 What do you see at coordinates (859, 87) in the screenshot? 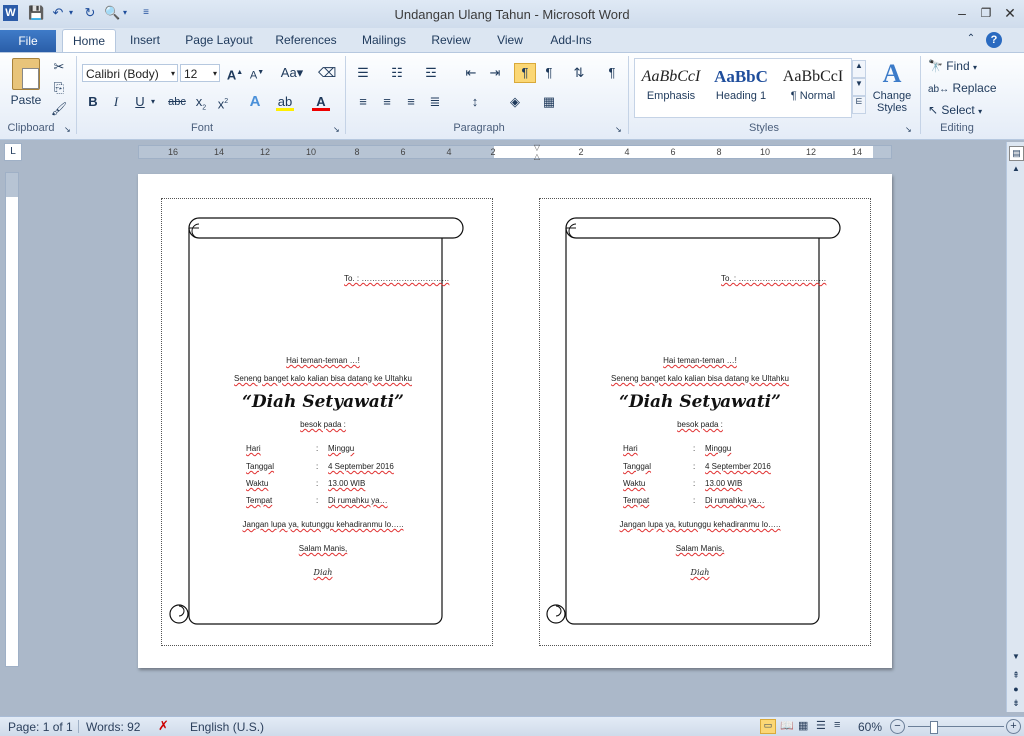
I see `styles-scroll-down-icon: ▼` at bounding box center [859, 87].